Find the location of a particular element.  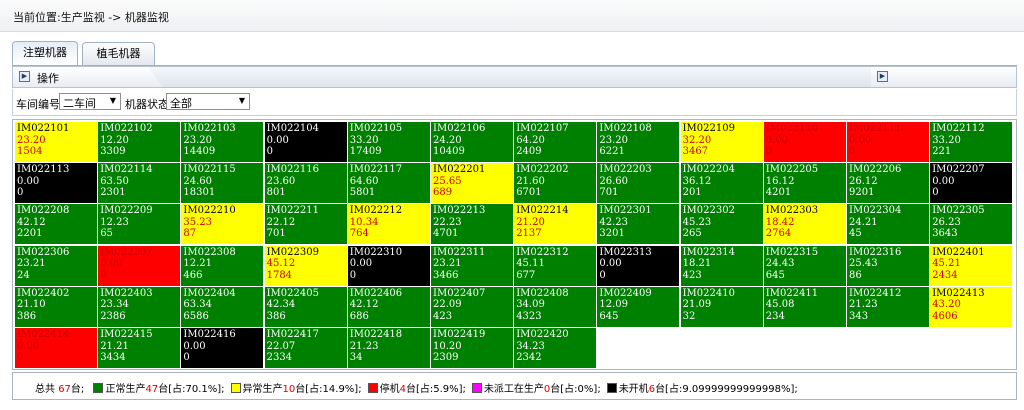

machine-count: 1504 is located at coordinates (30, 151).